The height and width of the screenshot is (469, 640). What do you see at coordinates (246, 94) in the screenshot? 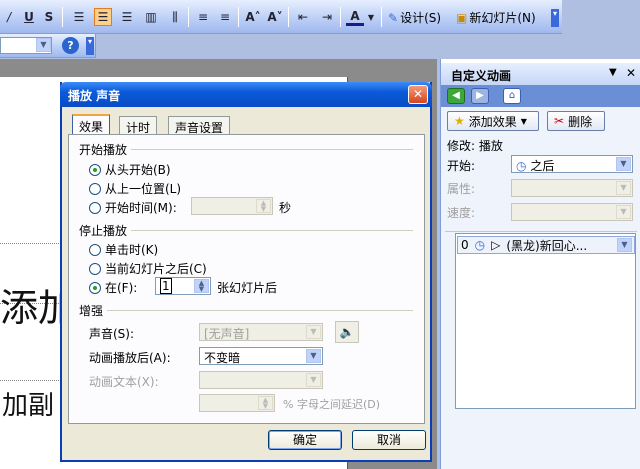
I see `dialog-title-bar: 播放 声音 ✕` at bounding box center [246, 94].